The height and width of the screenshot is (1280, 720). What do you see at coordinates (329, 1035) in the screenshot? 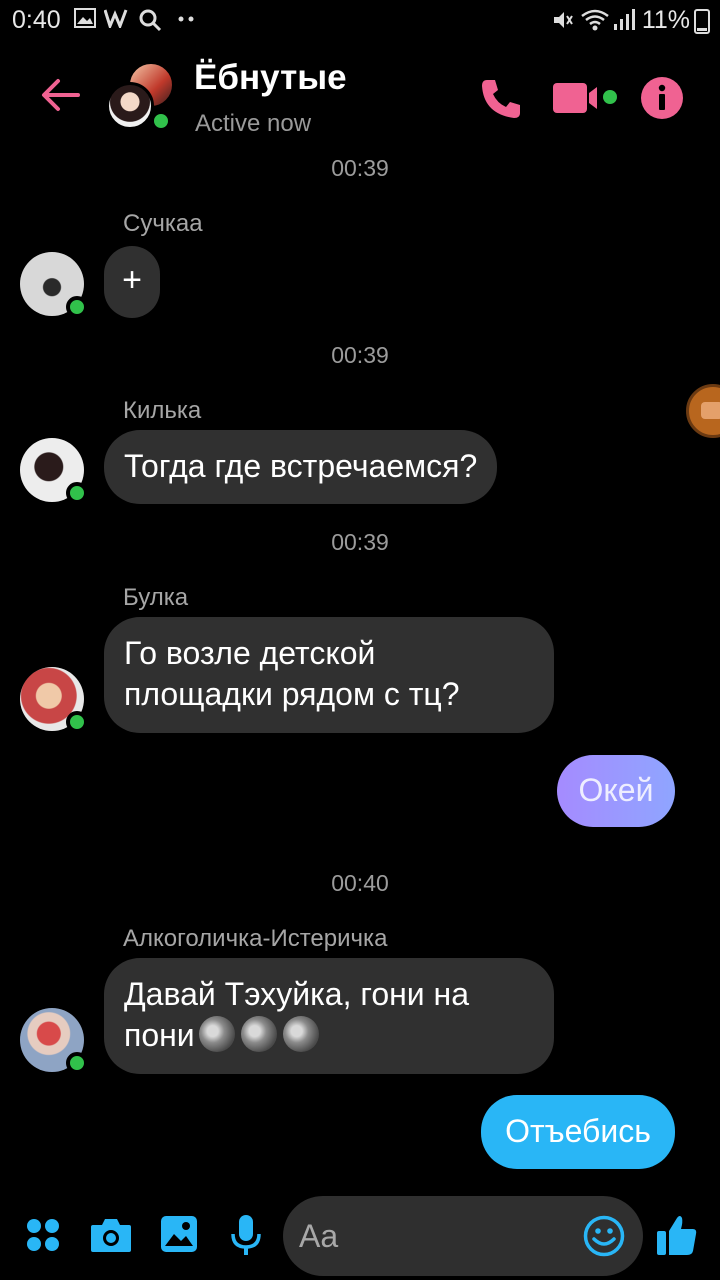
I see `message-line: пони` at bounding box center [329, 1035].